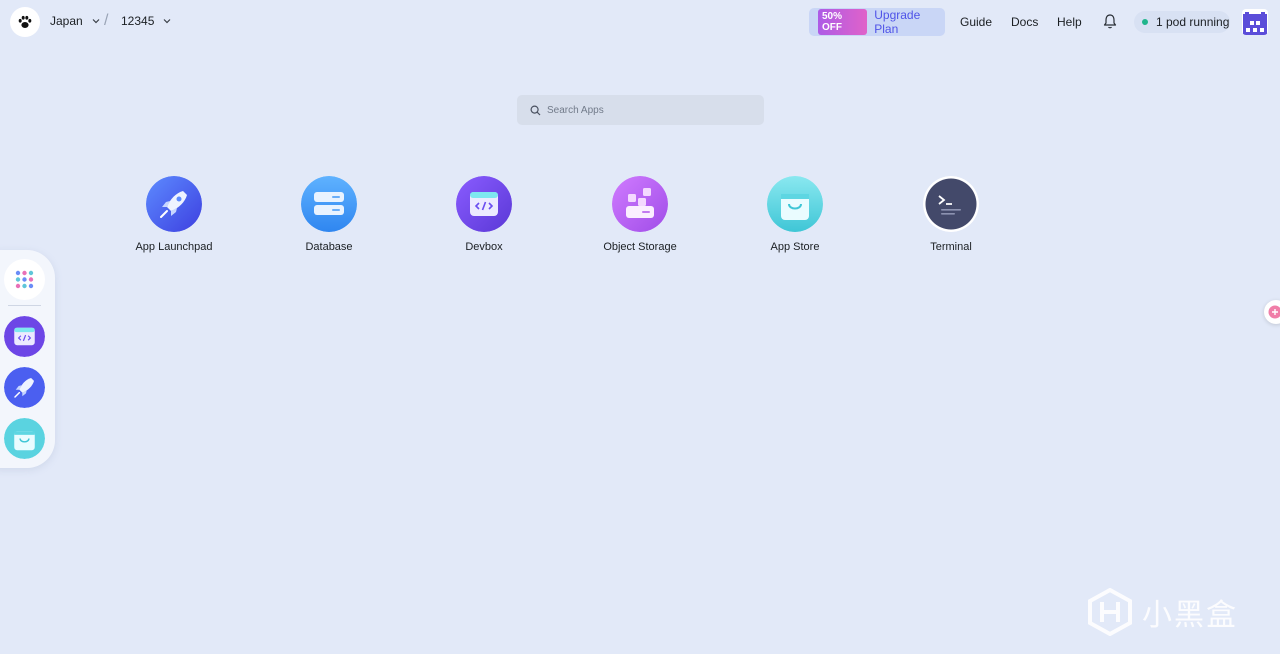 Image resolution: width=1280 pixels, height=654 pixels. Describe the element at coordinates (27, 359) in the screenshot. I see `left-dock` at that location.